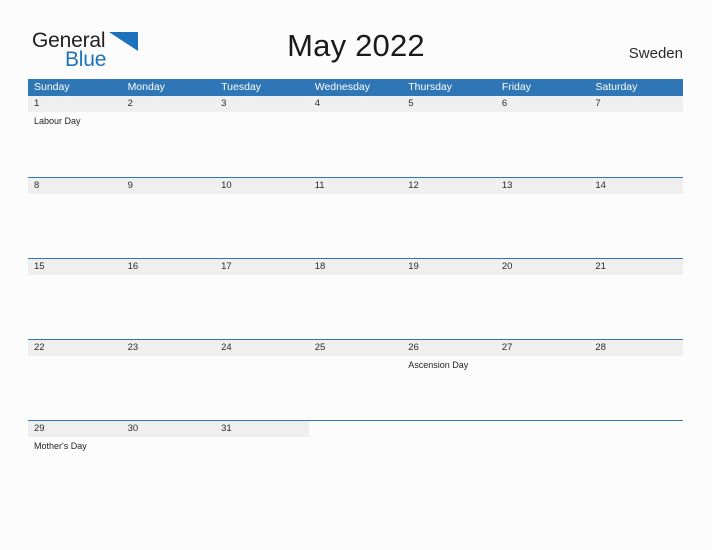  What do you see at coordinates (169, 186) in the screenshot?
I see `day-number: 9` at bounding box center [169, 186].